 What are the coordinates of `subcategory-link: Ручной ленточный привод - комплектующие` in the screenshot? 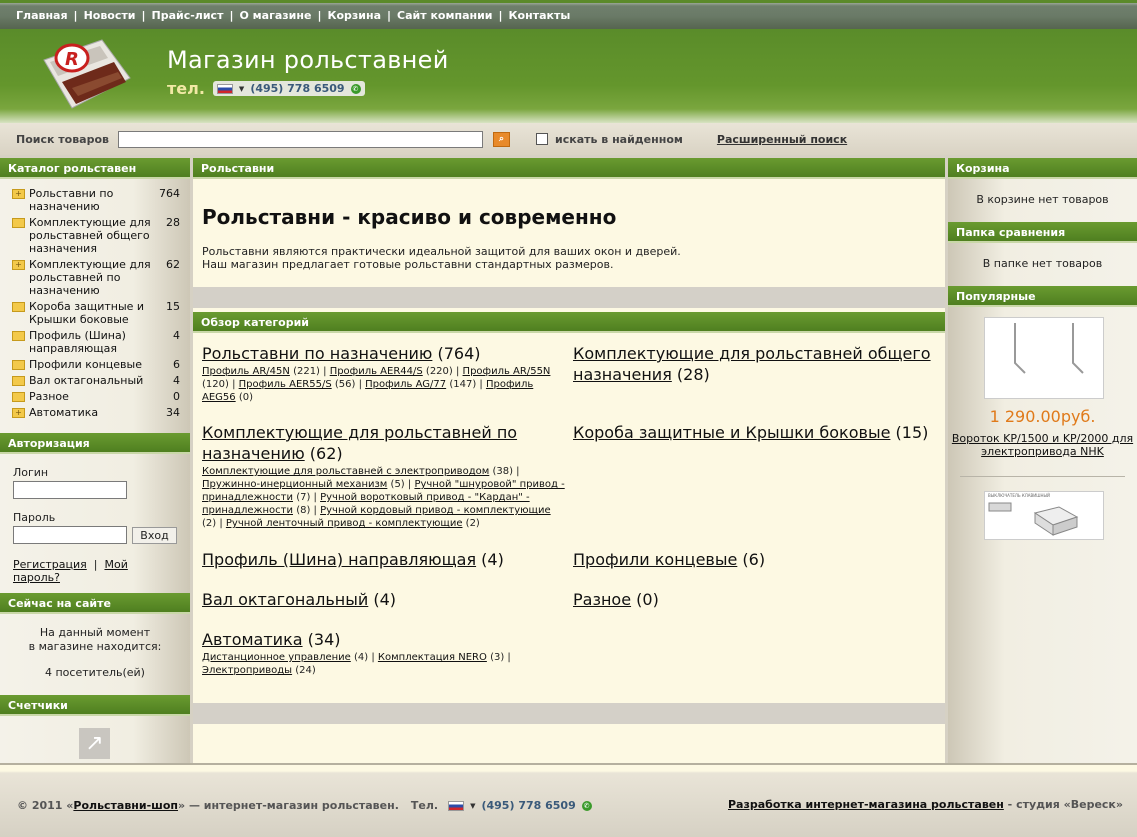 It's located at (344, 523).